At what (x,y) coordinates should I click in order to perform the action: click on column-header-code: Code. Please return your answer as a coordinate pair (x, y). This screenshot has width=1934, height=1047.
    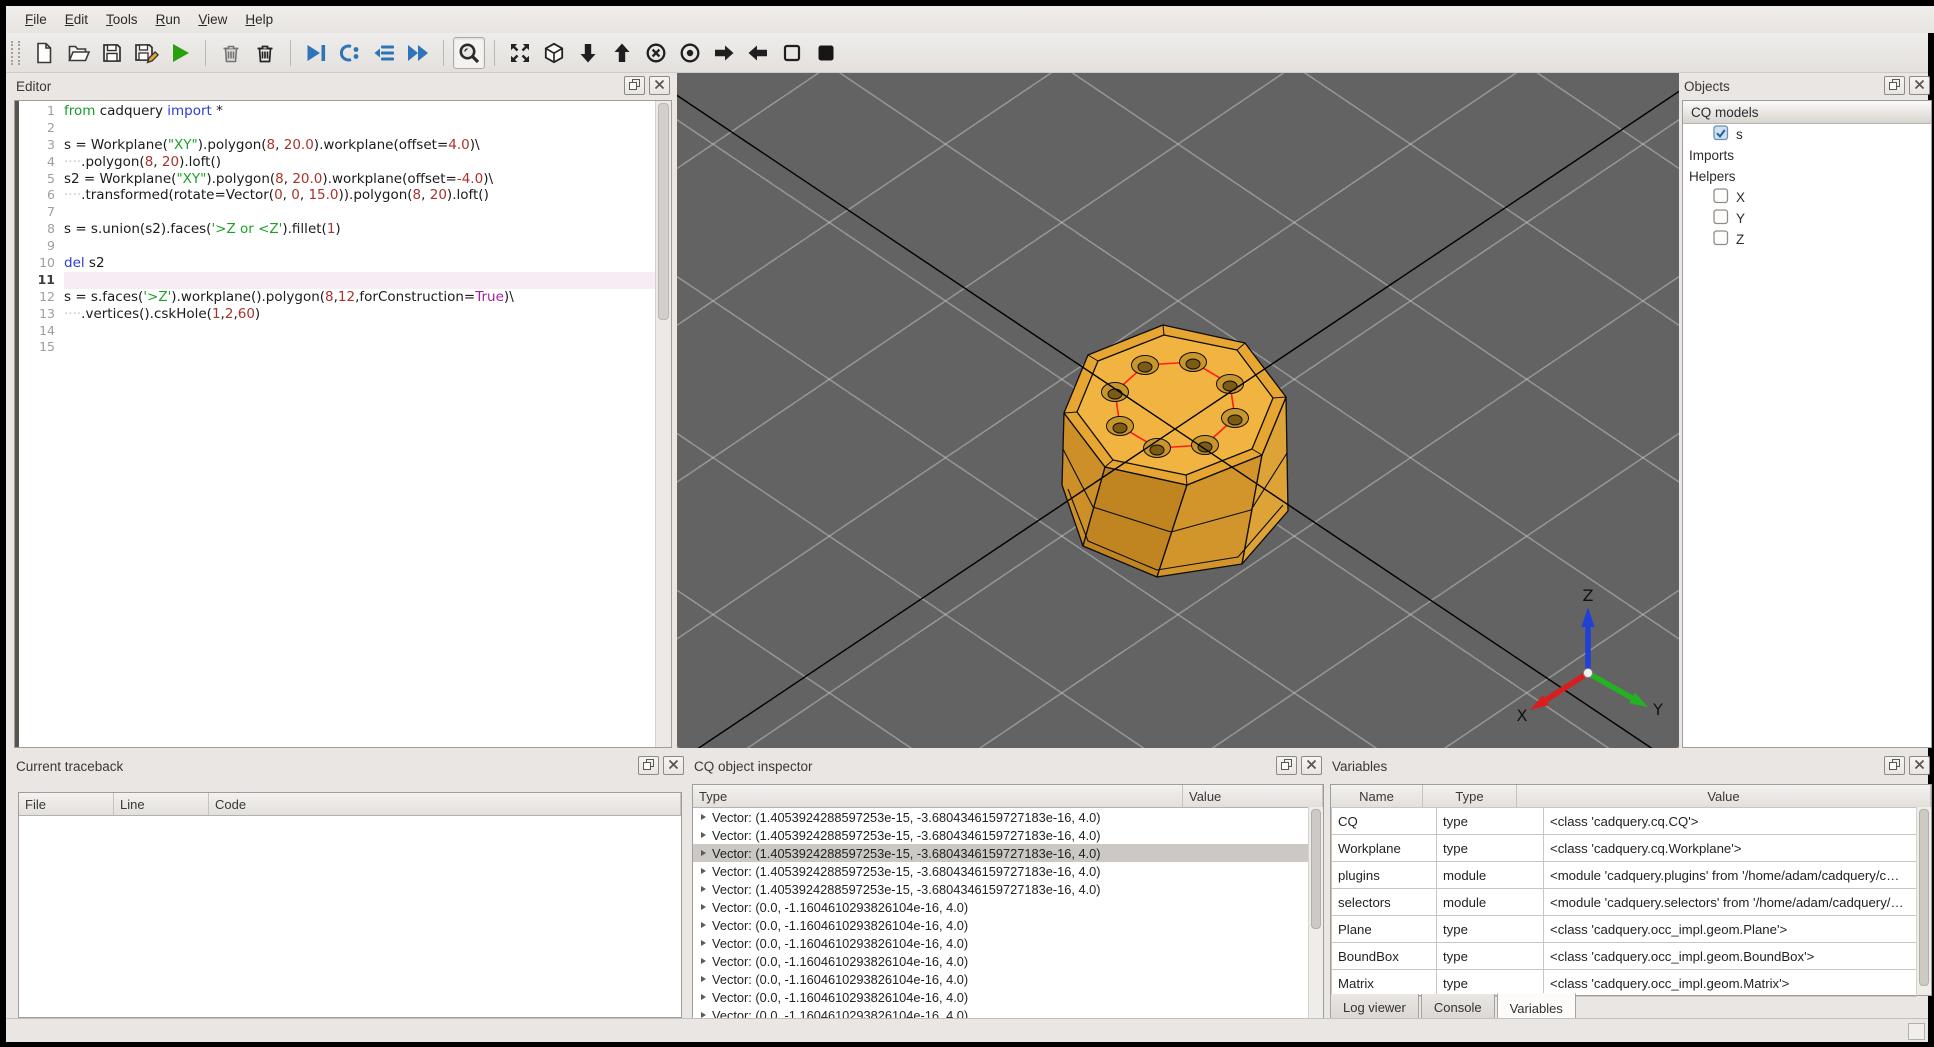
    Looking at the image, I should click on (445, 804).